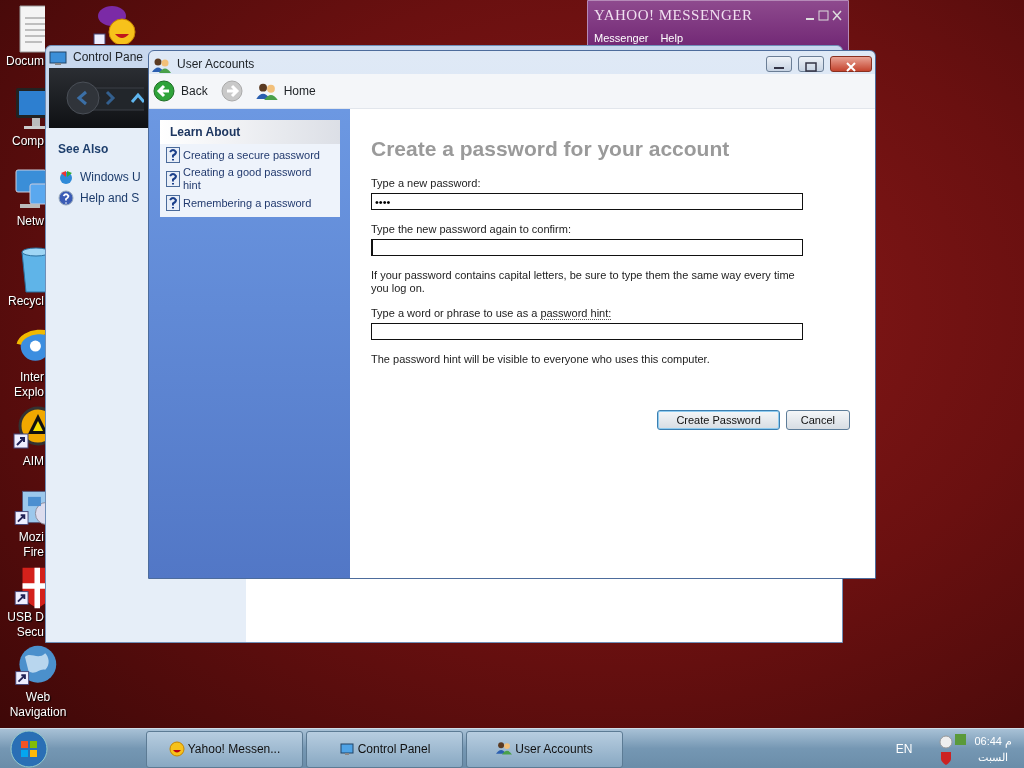  What do you see at coordinates (29, 748) in the screenshot?
I see `start-button-icon` at bounding box center [29, 748].